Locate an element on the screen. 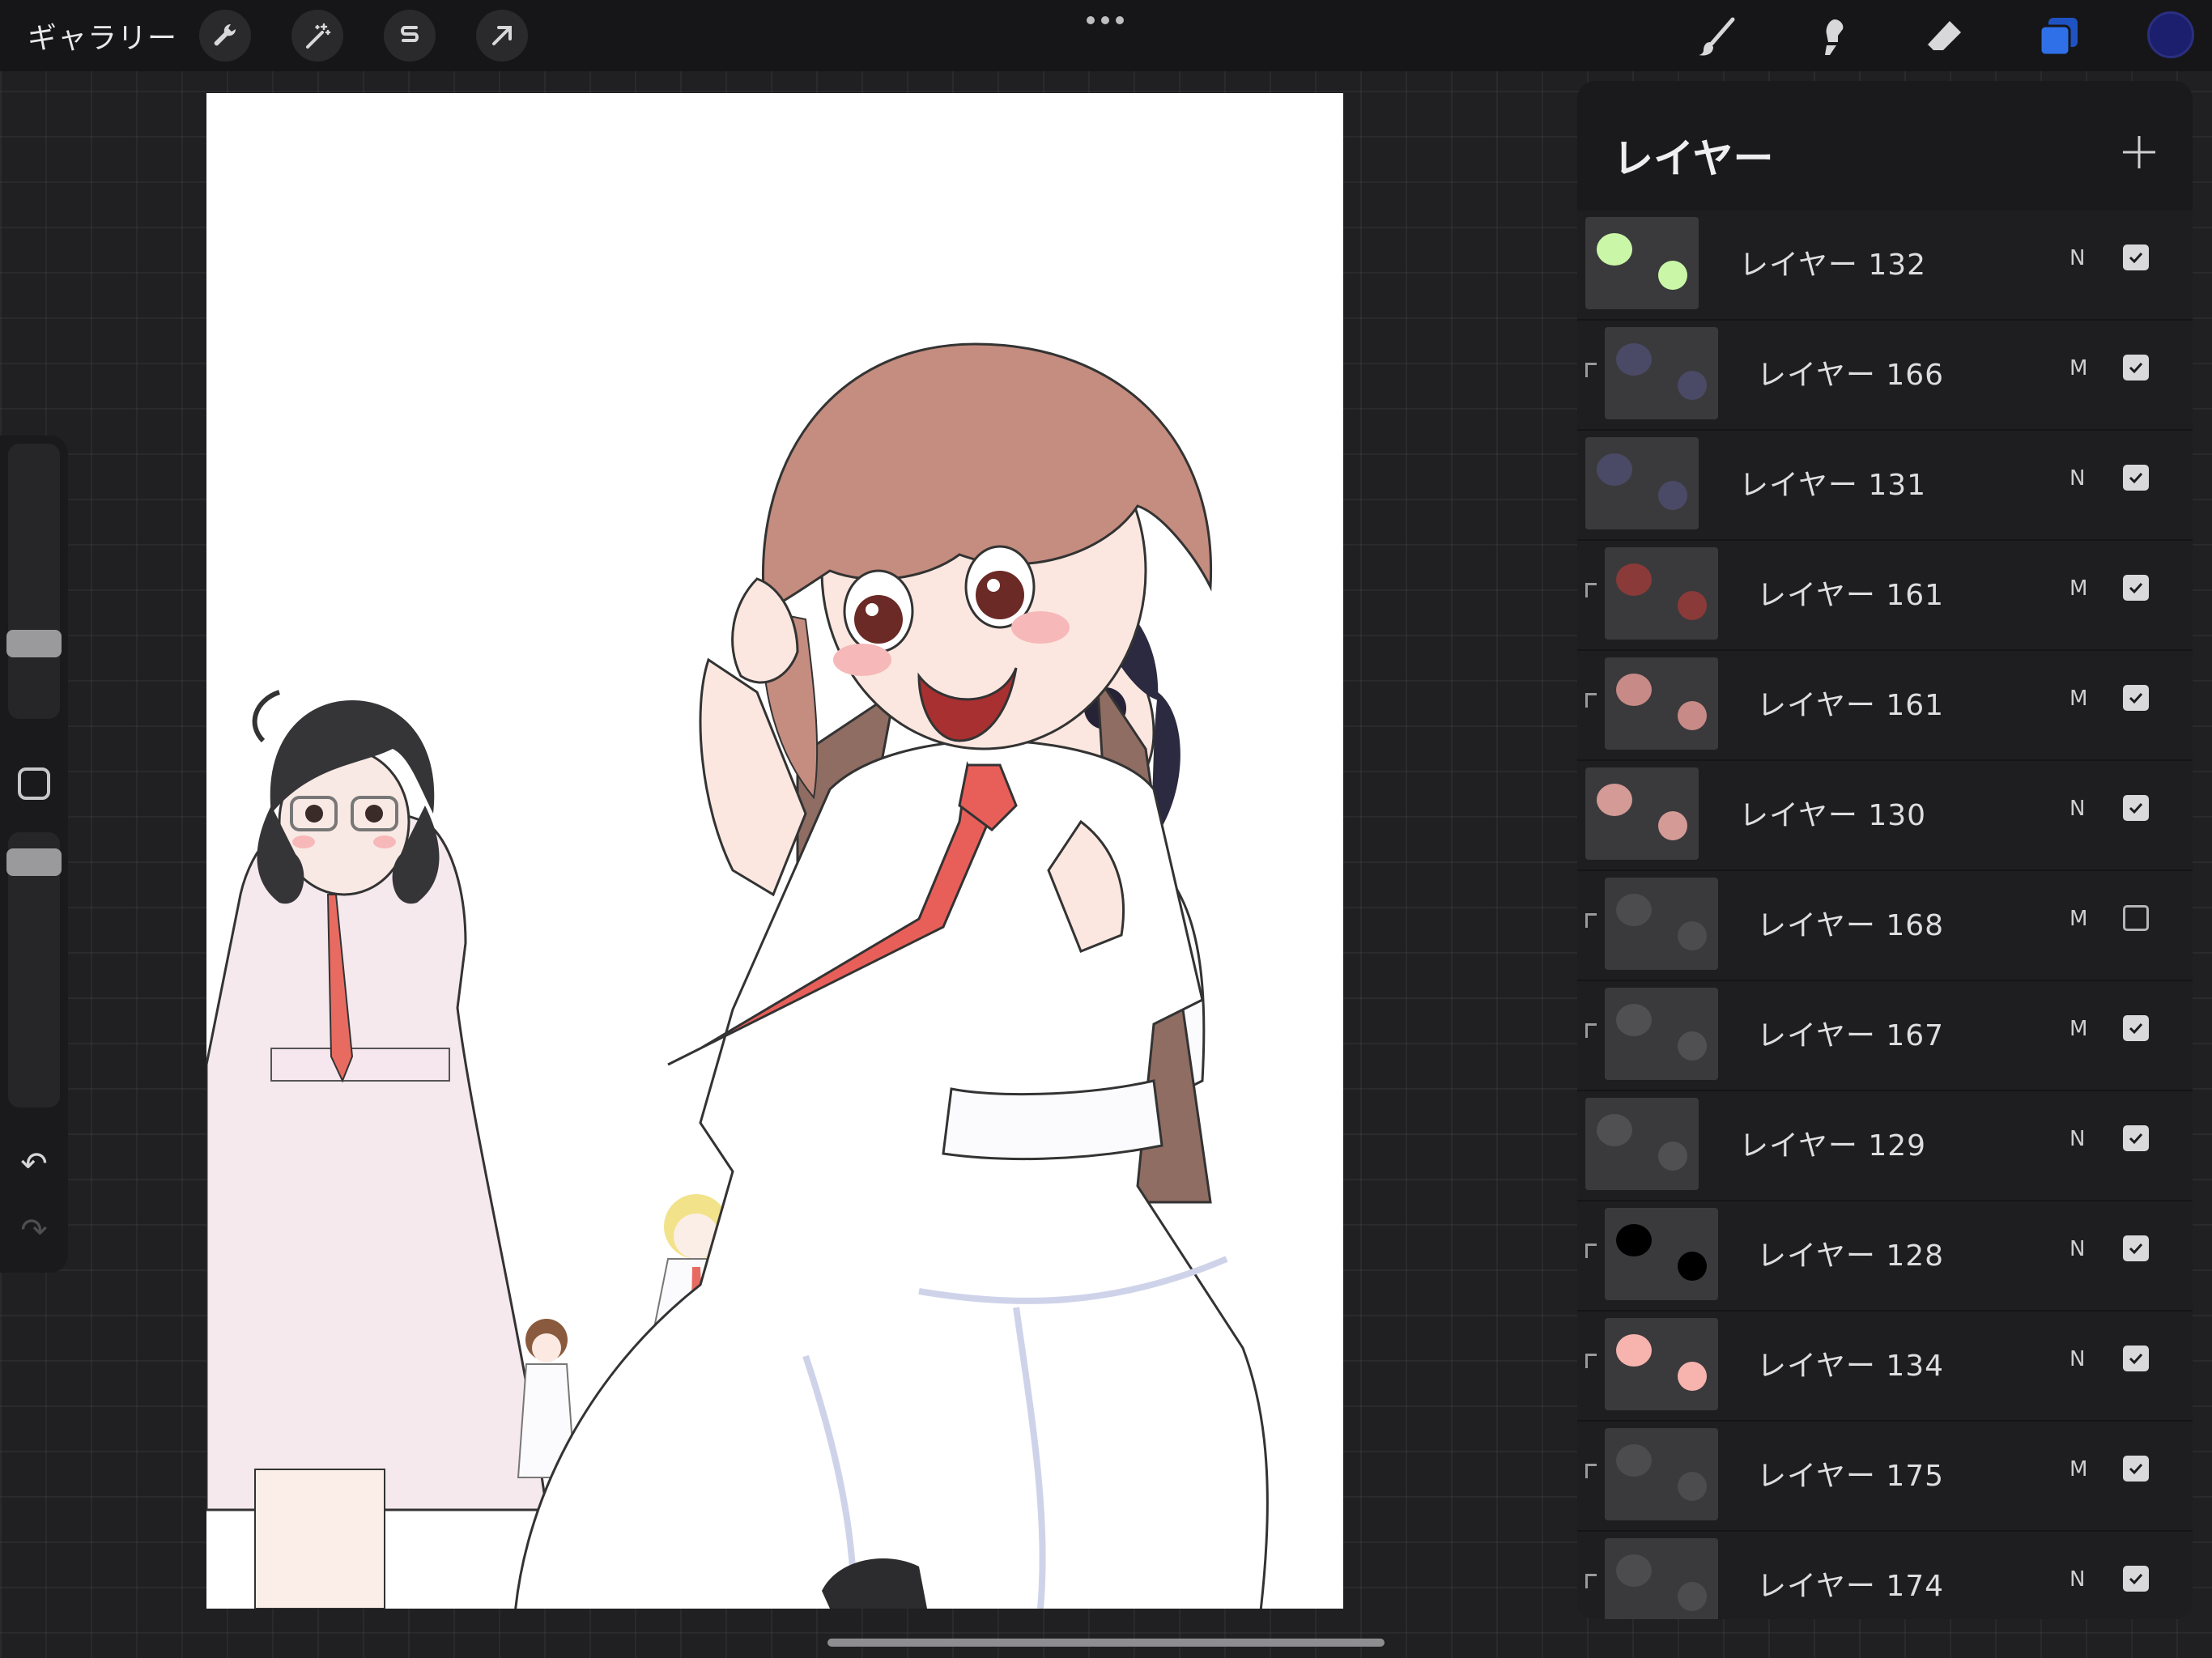 The width and height of the screenshot is (2212, 1658). opacity-knob is located at coordinates (34, 862).